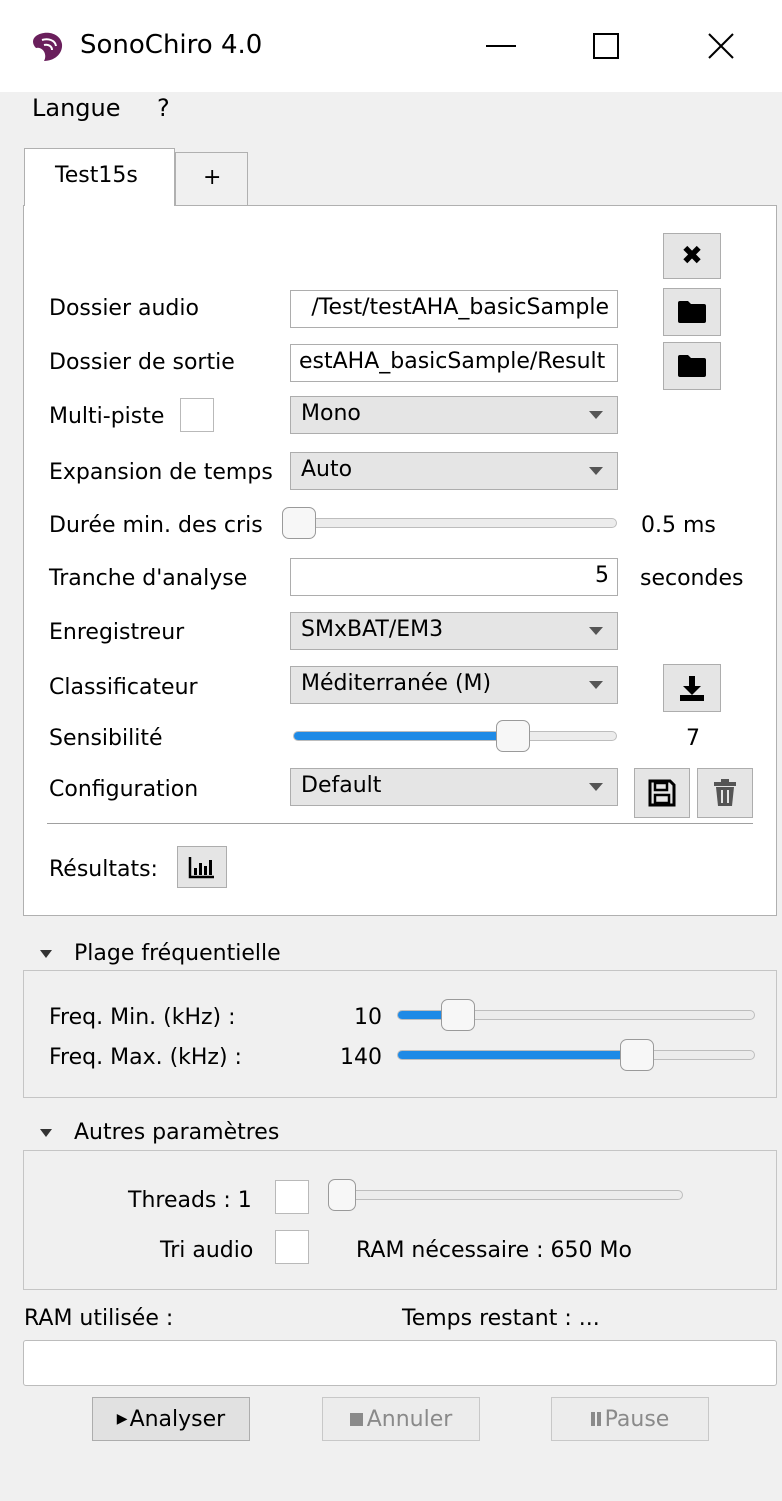  Describe the element at coordinates (156, 525) in the screenshot. I see `duree-label: Durée min. des cris` at that location.